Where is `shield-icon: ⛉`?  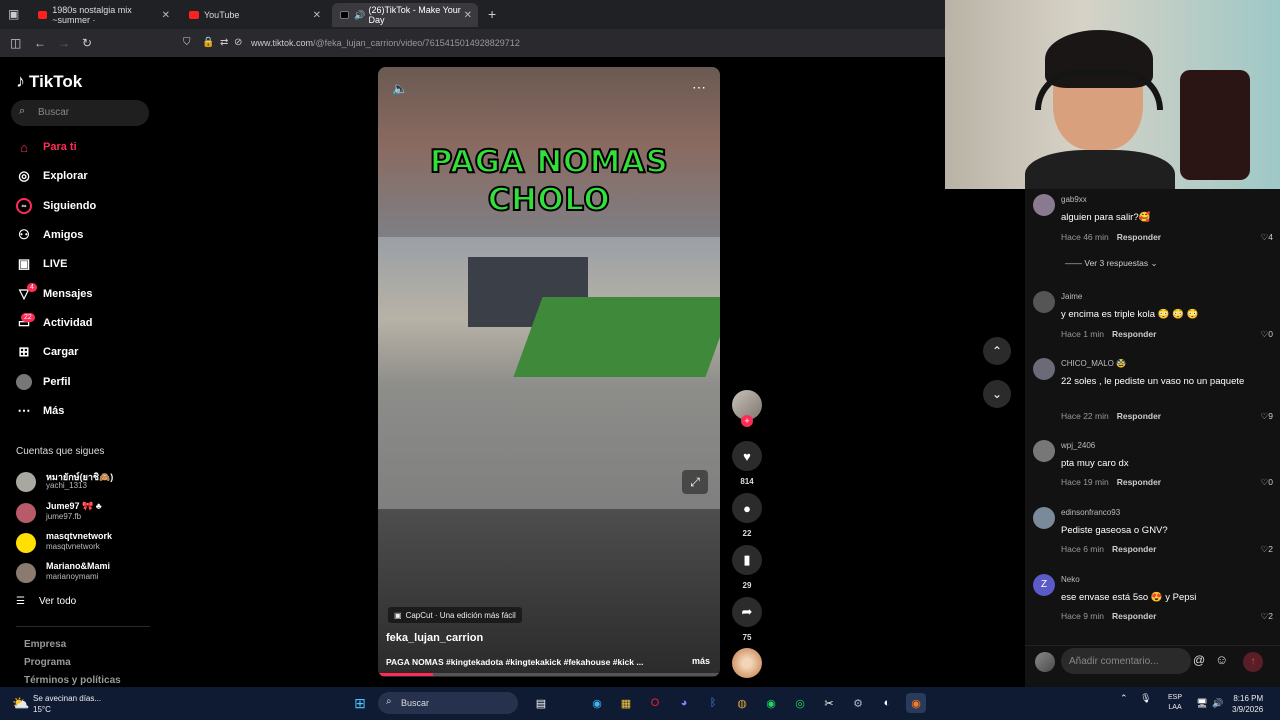 shield-icon: ⛉ is located at coordinates (187, 42).